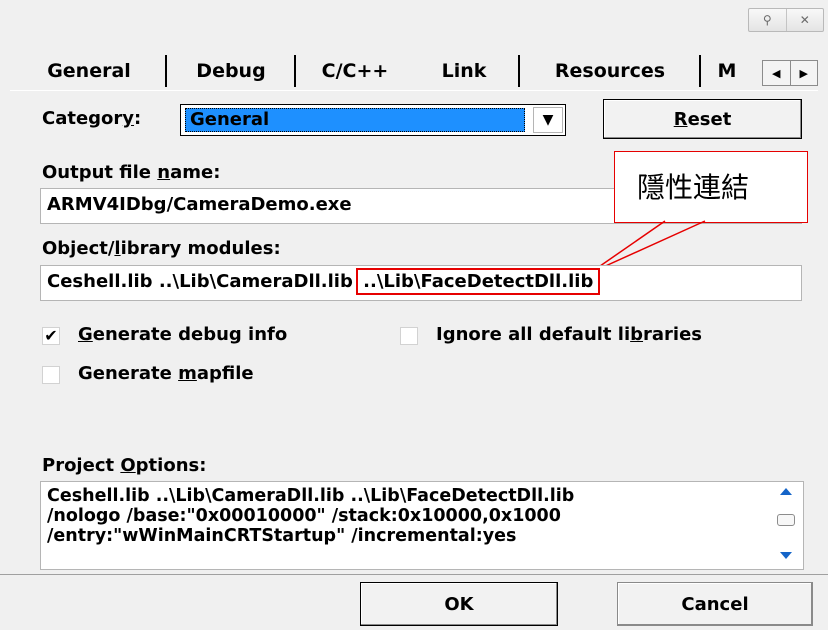 Image resolution: width=828 pixels, height=630 pixels. Describe the element at coordinates (183, 334) in the screenshot. I see `generate-debug-label: Generate debug info` at that location.